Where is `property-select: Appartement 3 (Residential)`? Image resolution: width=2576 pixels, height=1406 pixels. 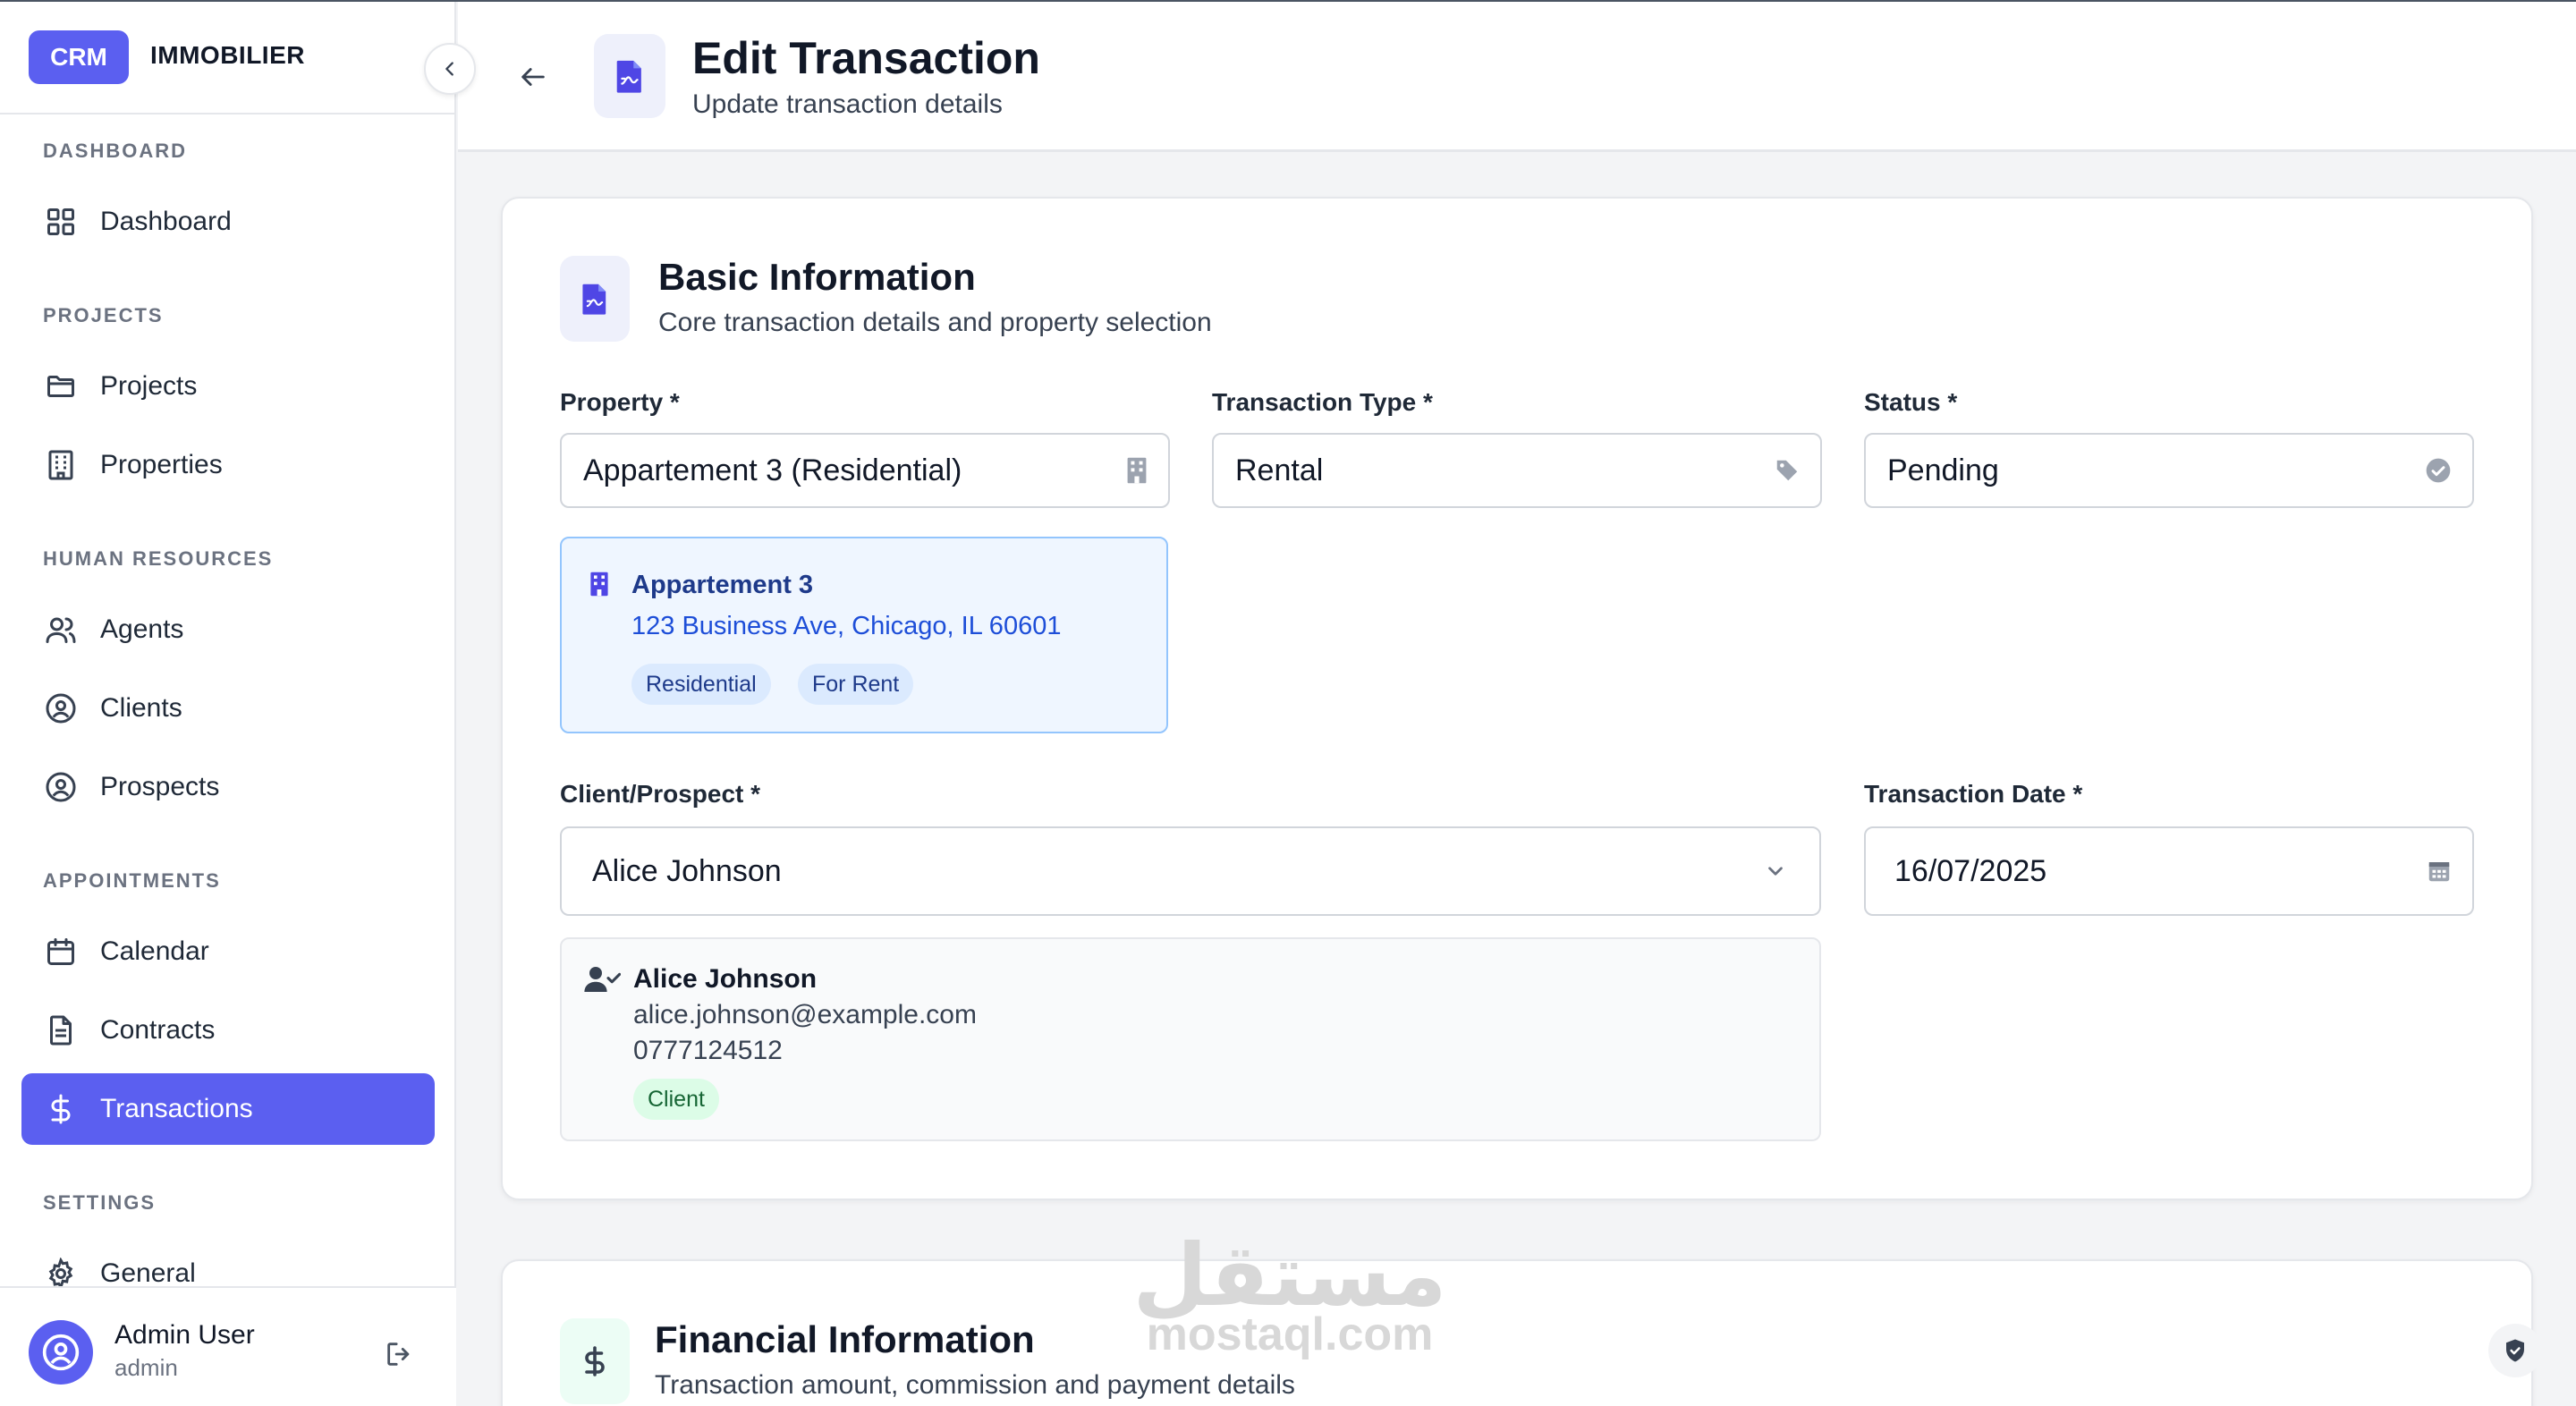
property-select: Appartement 3 (Residential) is located at coordinates (865, 471).